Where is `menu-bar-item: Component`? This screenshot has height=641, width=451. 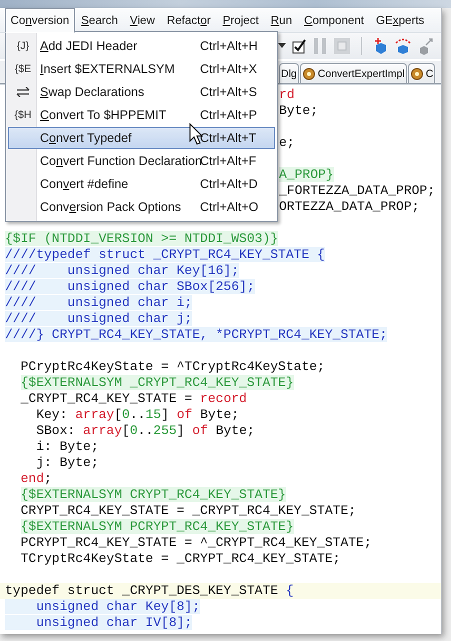
menu-bar-item: Component is located at coordinates (334, 20).